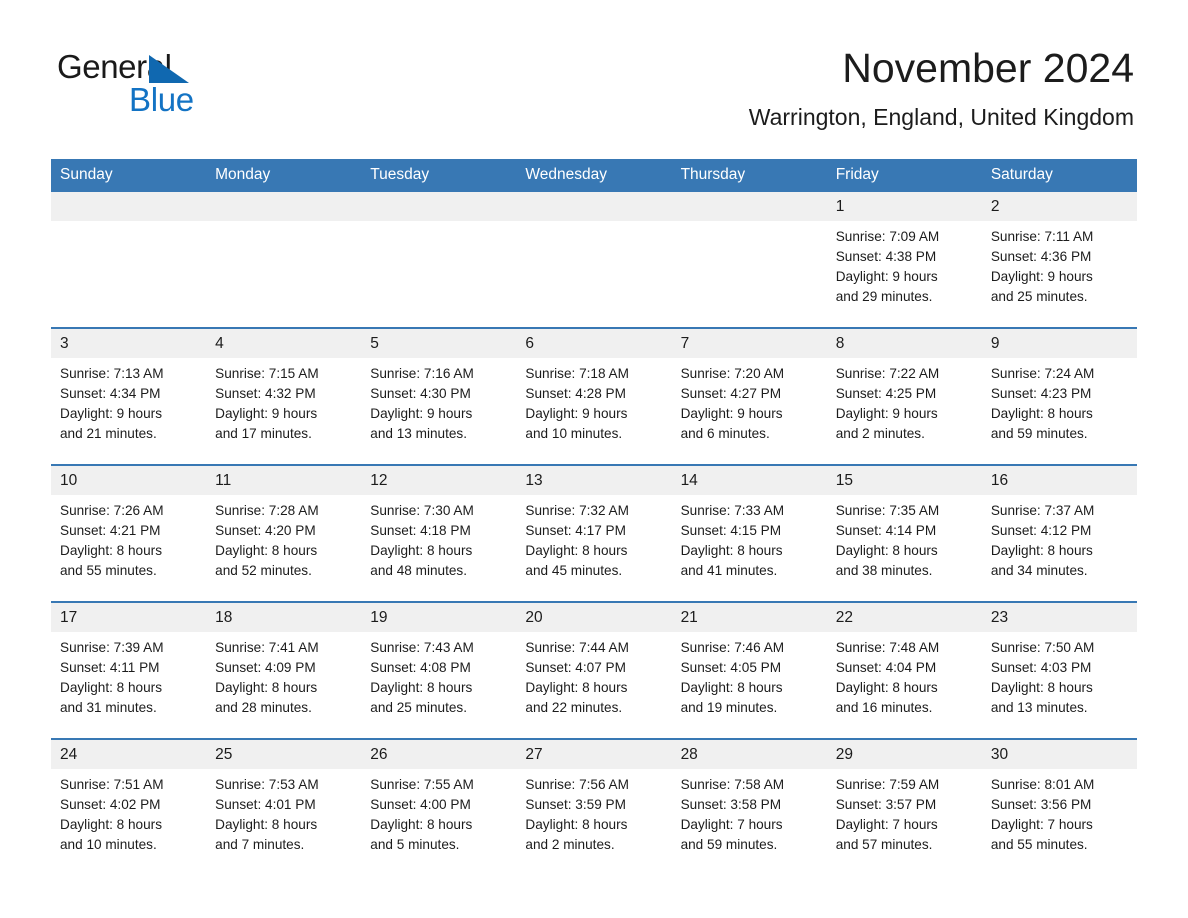 This screenshot has width=1188, height=918. What do you see at coordinates (112, 510) in the screenshot?
I see `sunrise-text: Sunrise: 7:26 AM` at bounding box center [112, 510].